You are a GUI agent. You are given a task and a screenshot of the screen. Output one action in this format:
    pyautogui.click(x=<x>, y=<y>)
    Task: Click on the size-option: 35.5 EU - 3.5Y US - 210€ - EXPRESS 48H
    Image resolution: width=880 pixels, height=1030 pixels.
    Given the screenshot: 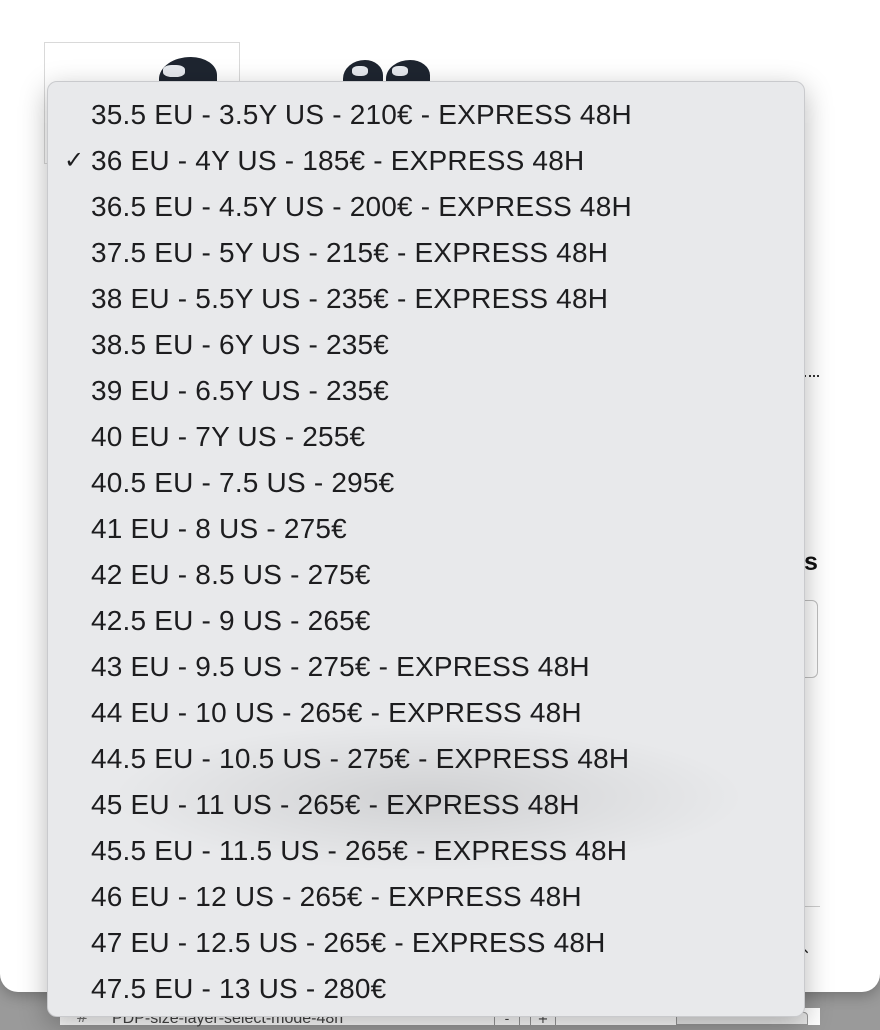 What is the action you would take?
    pyautogui.click(x=426, y=115)
    